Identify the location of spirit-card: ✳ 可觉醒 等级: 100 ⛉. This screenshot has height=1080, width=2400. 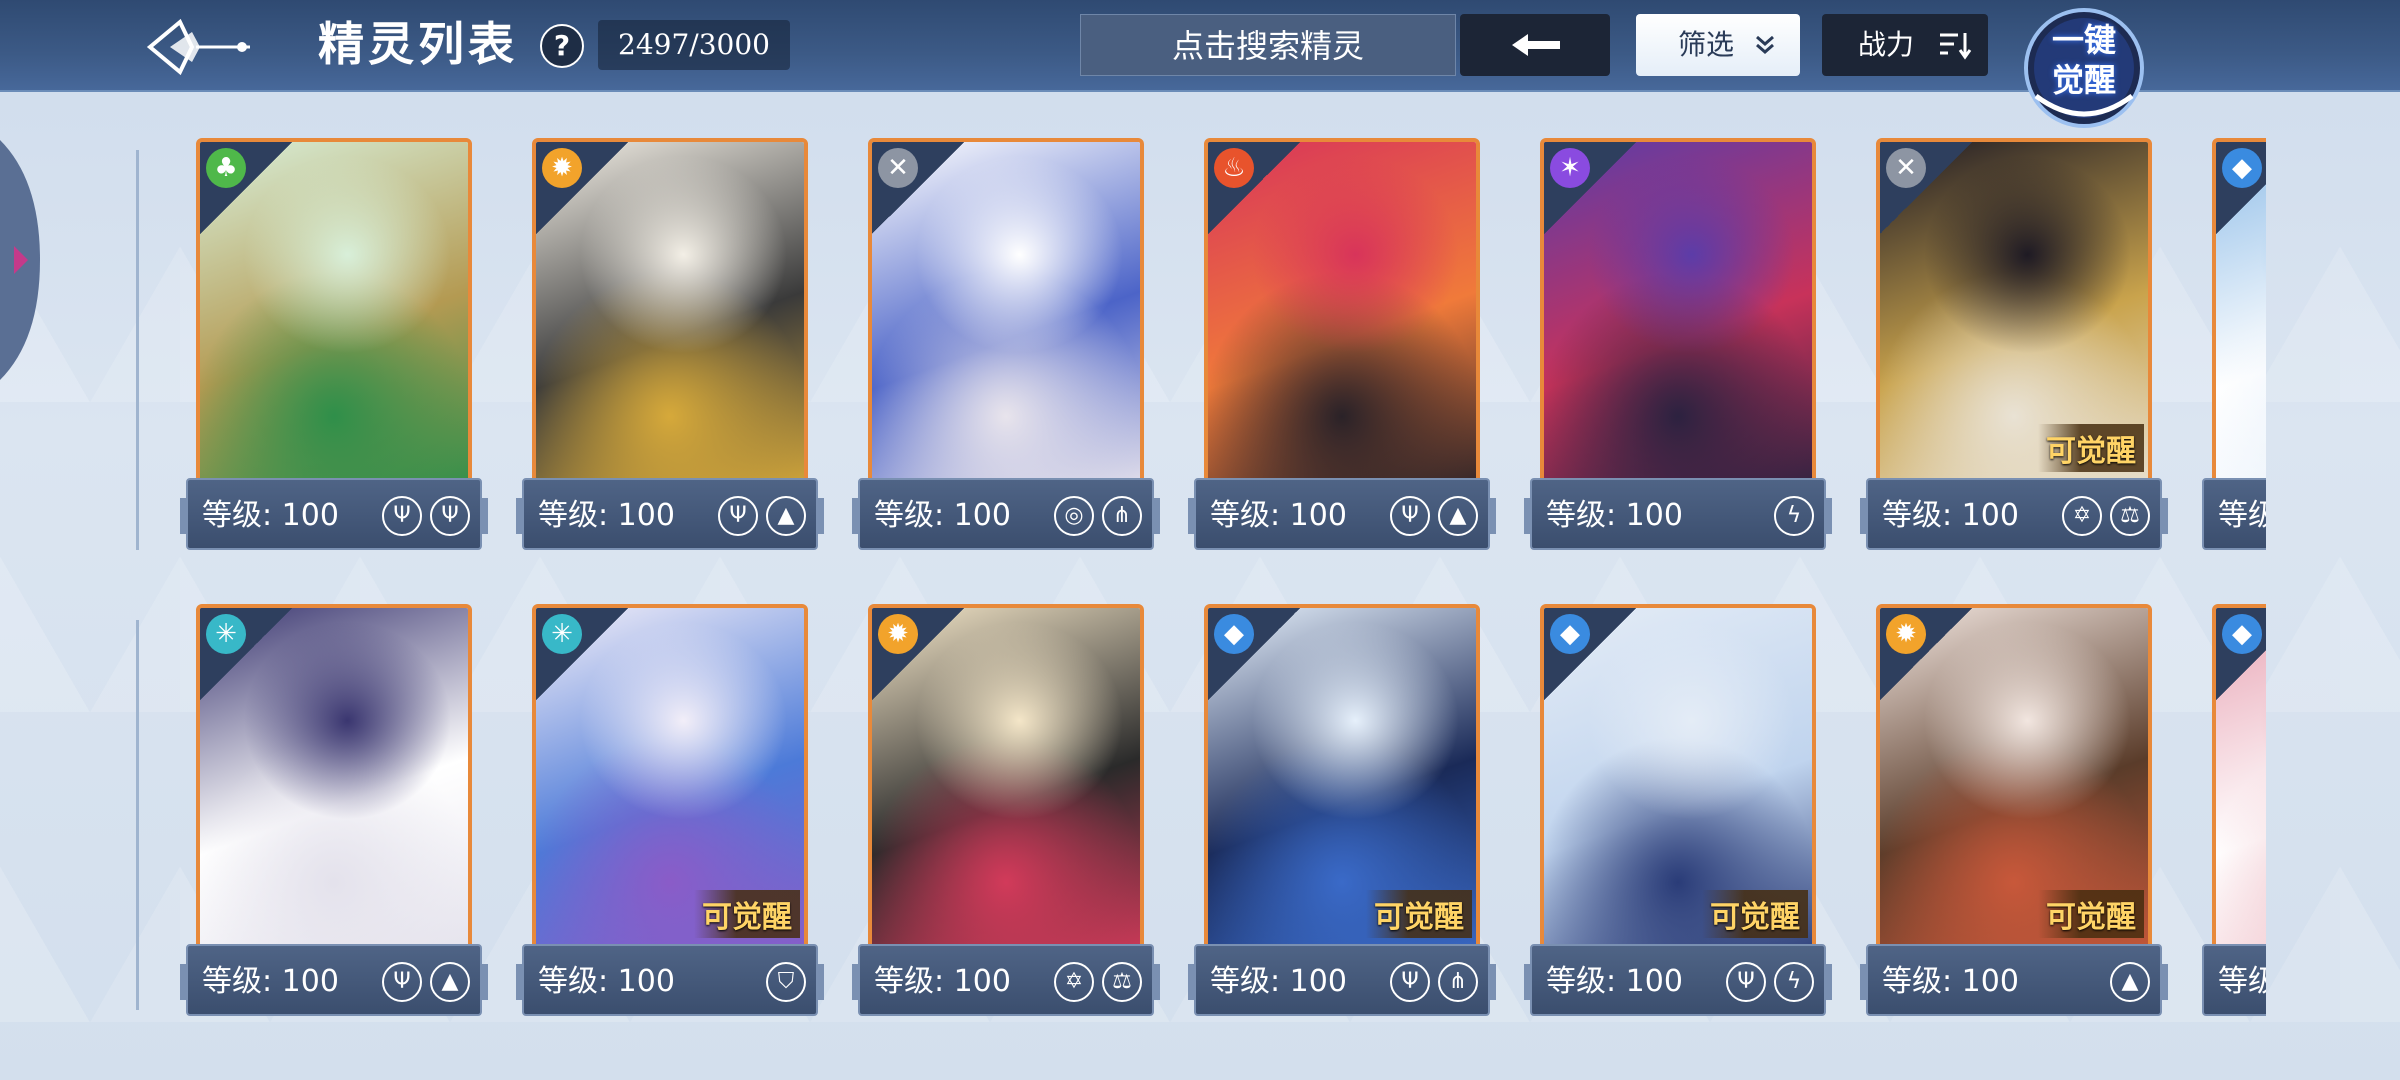
(670, 814).